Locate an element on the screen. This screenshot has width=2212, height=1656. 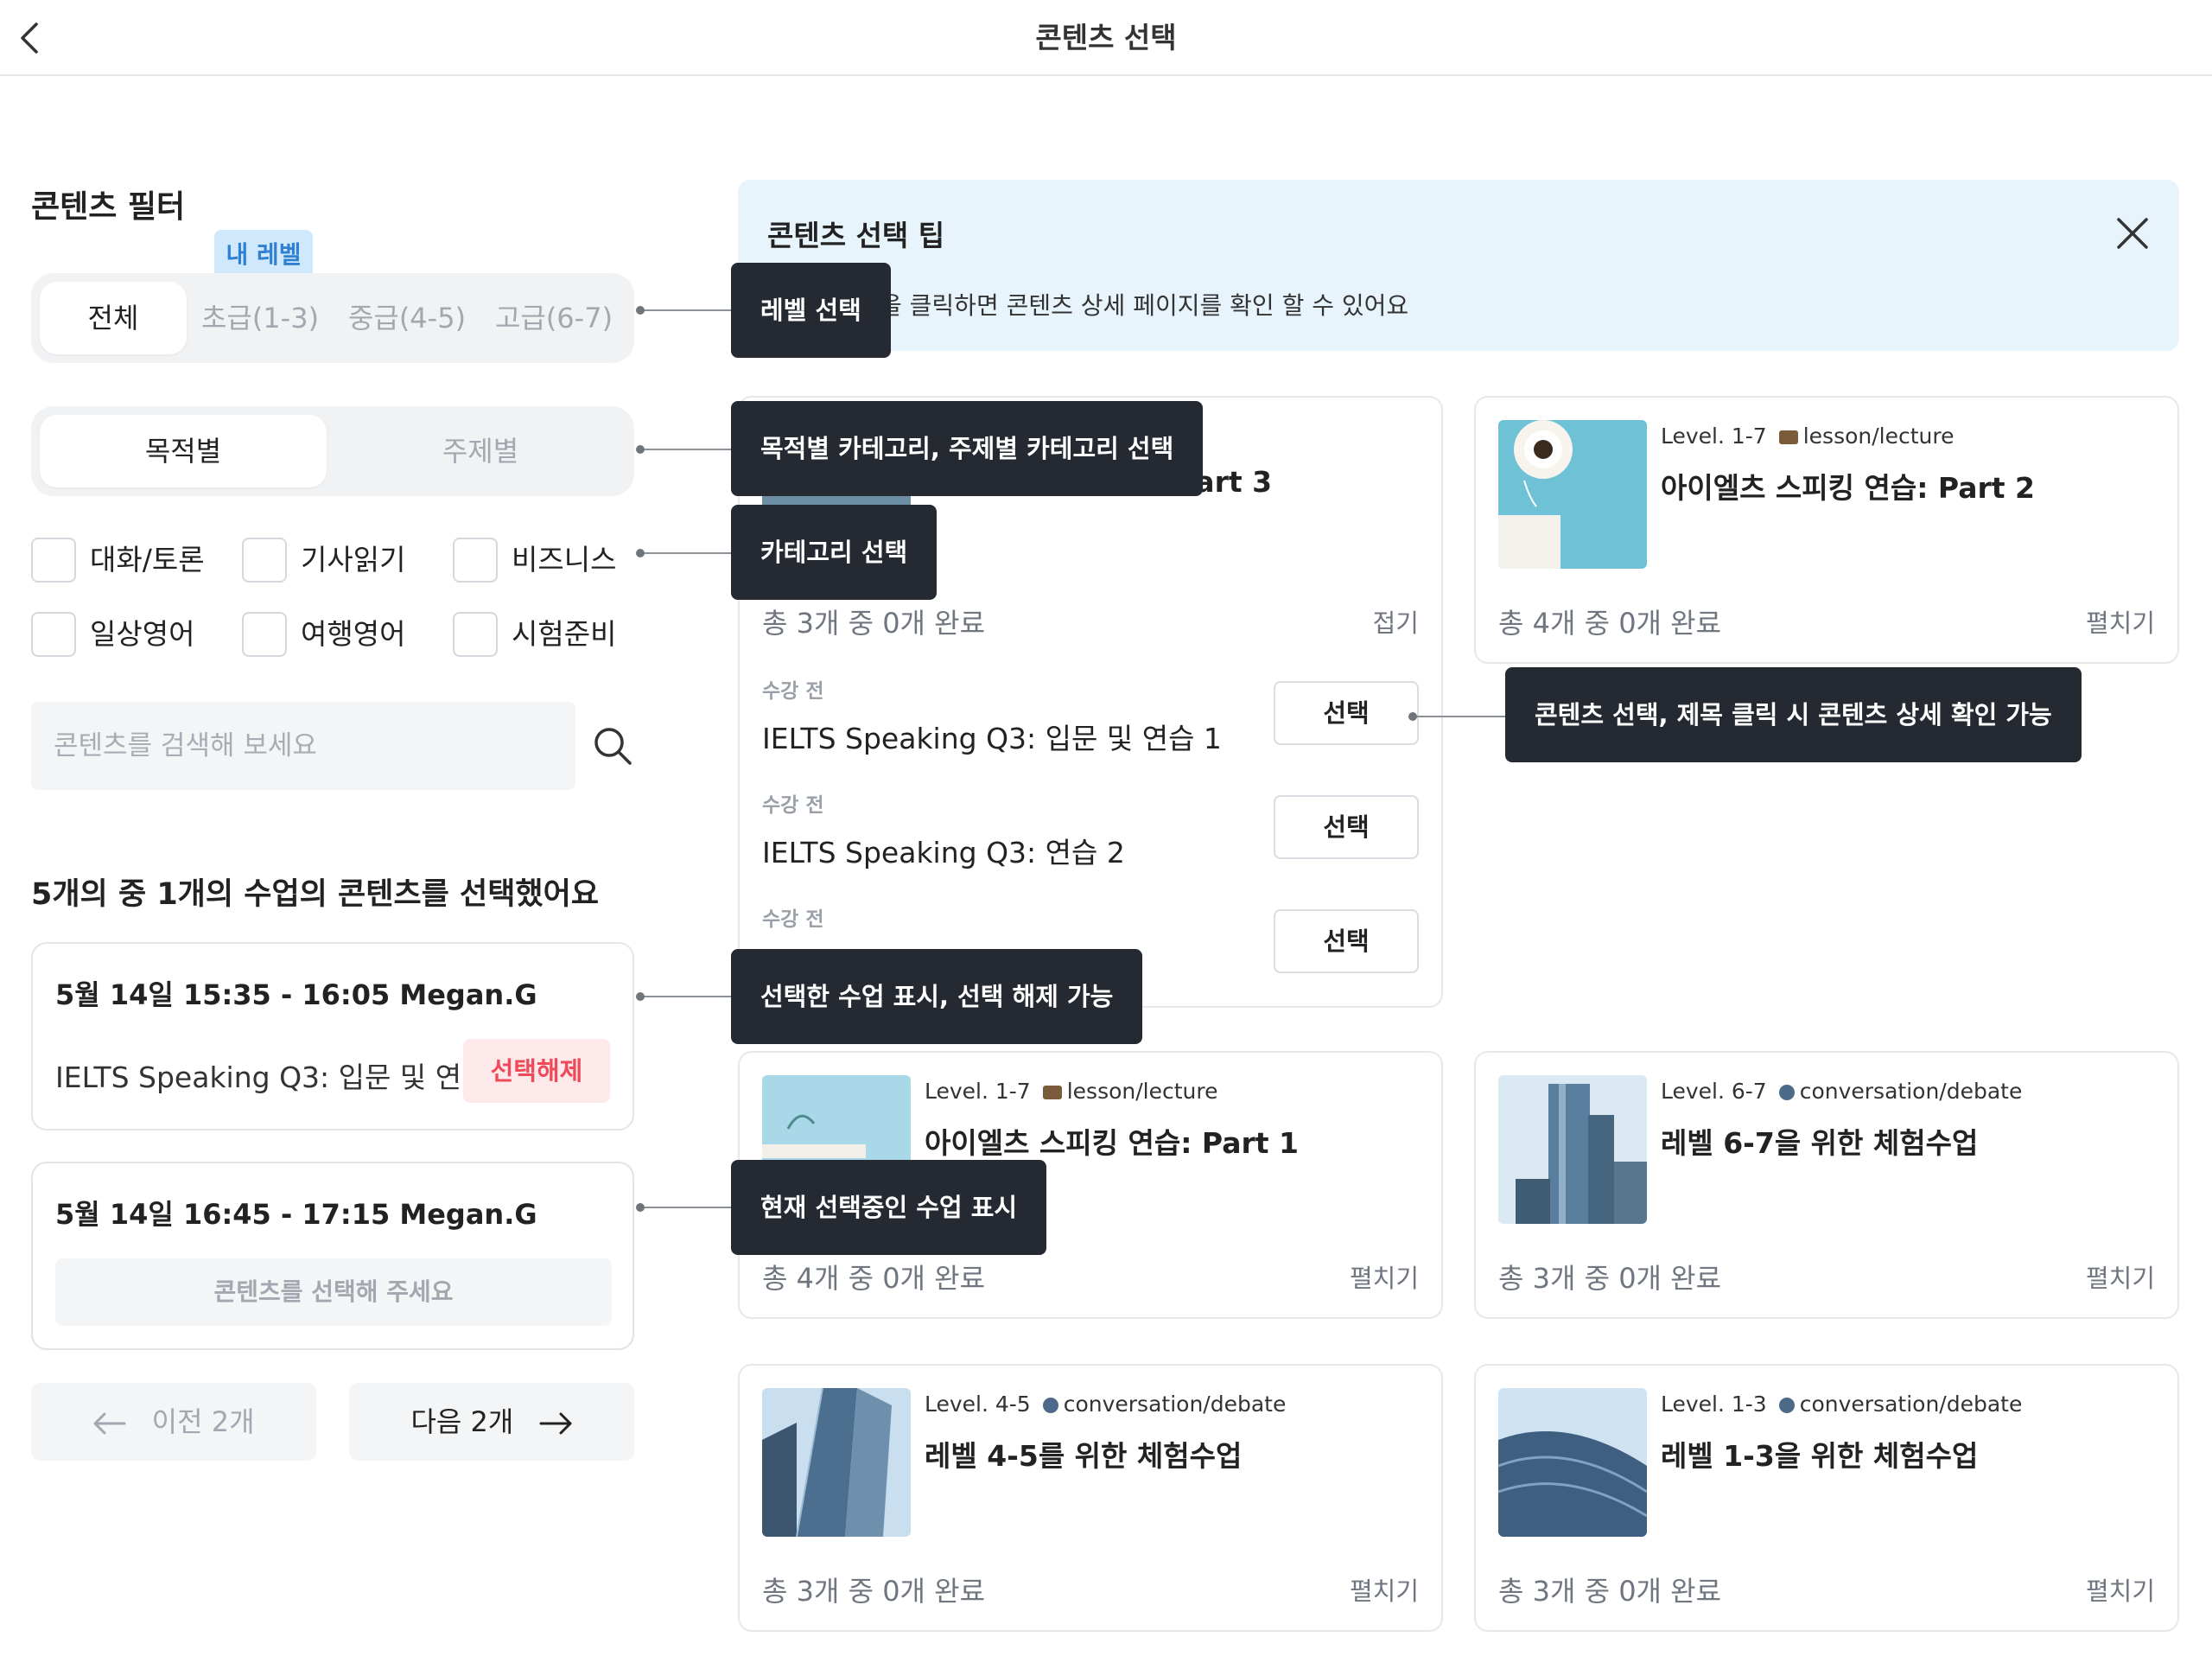
card-title: 아이엘츠 스피킹 연습: Part 2 is located at coordinates (1848, 485).